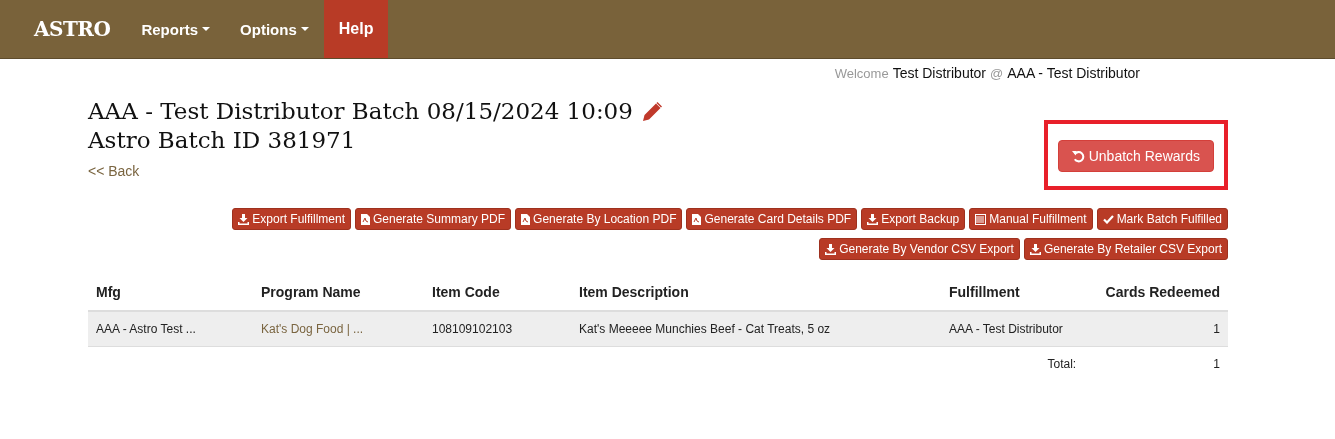 This screenshot has height=439, width=1335. I want to click on check-icon, so click(1108, 219).